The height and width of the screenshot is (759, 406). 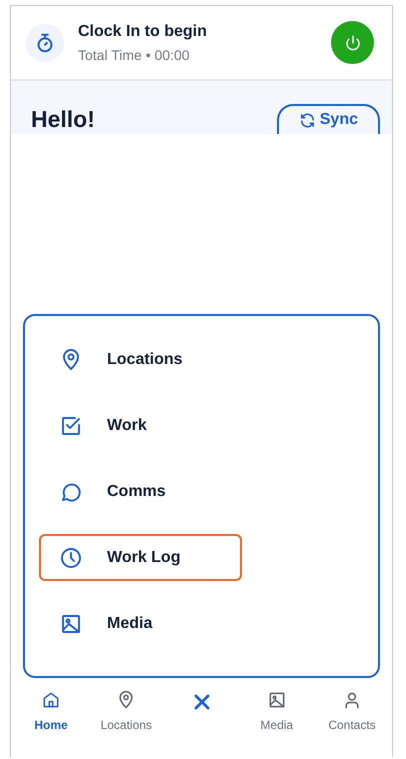 What do you see at coordinates (51, 712) in the screenshot?
I see `nav-tab: Home` at bounding box center [51, 712].